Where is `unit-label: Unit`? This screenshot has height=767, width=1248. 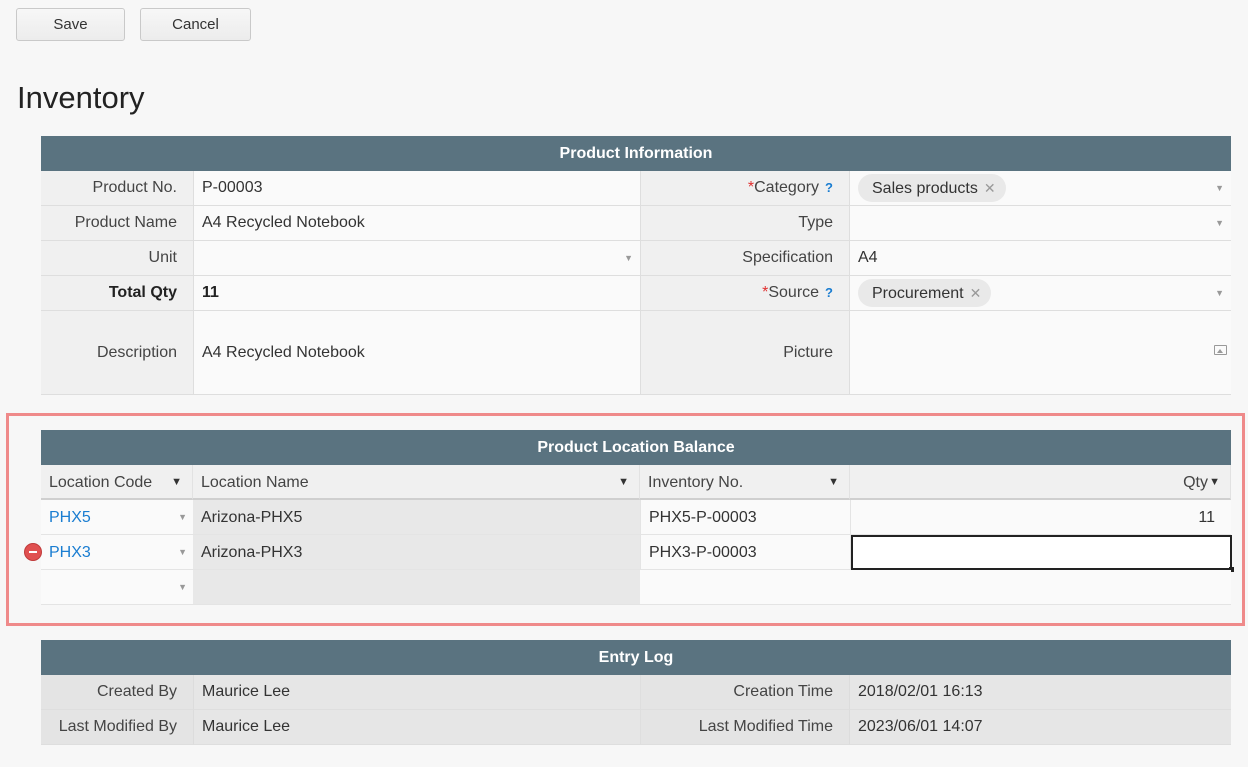 unit-label: Unit is located at coordinates (117, 258).